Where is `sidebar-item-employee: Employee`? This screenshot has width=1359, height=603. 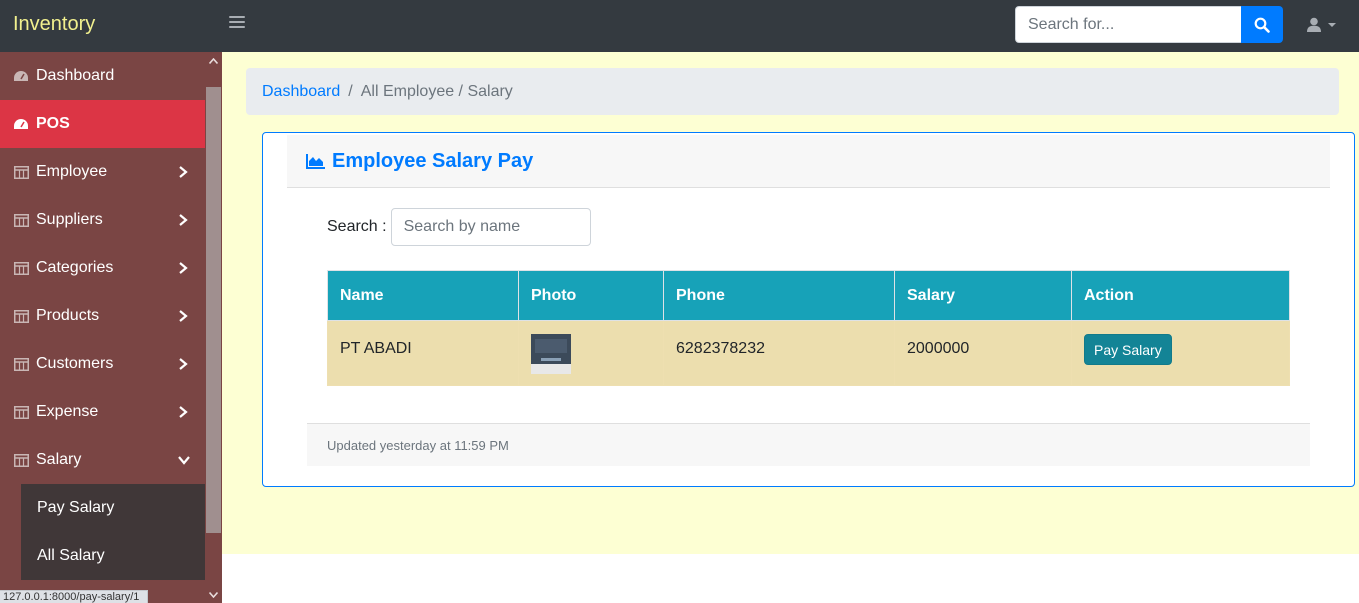
sidebar-item-employee: Employee is located at coordinates (102, 172).